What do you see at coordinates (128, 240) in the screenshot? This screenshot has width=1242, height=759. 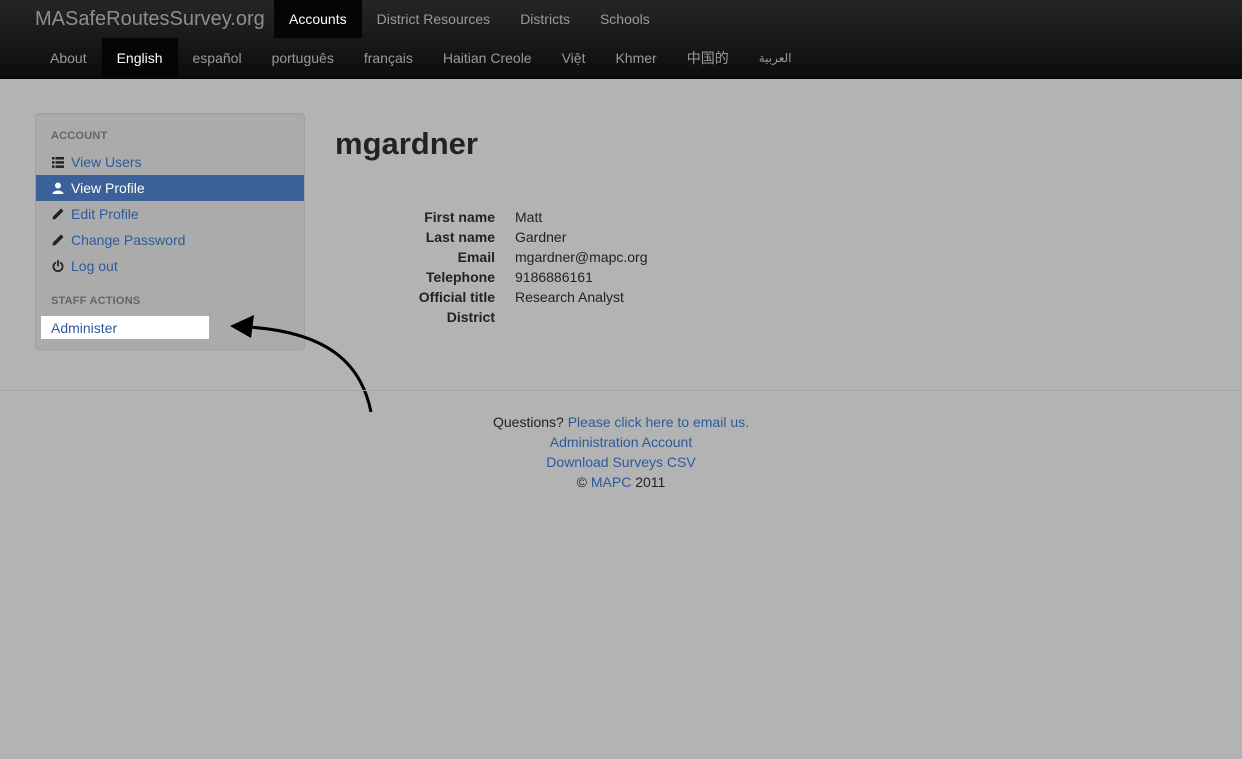 I see `sidebar-item-label: Change Password` at bounding box center [128, 240].